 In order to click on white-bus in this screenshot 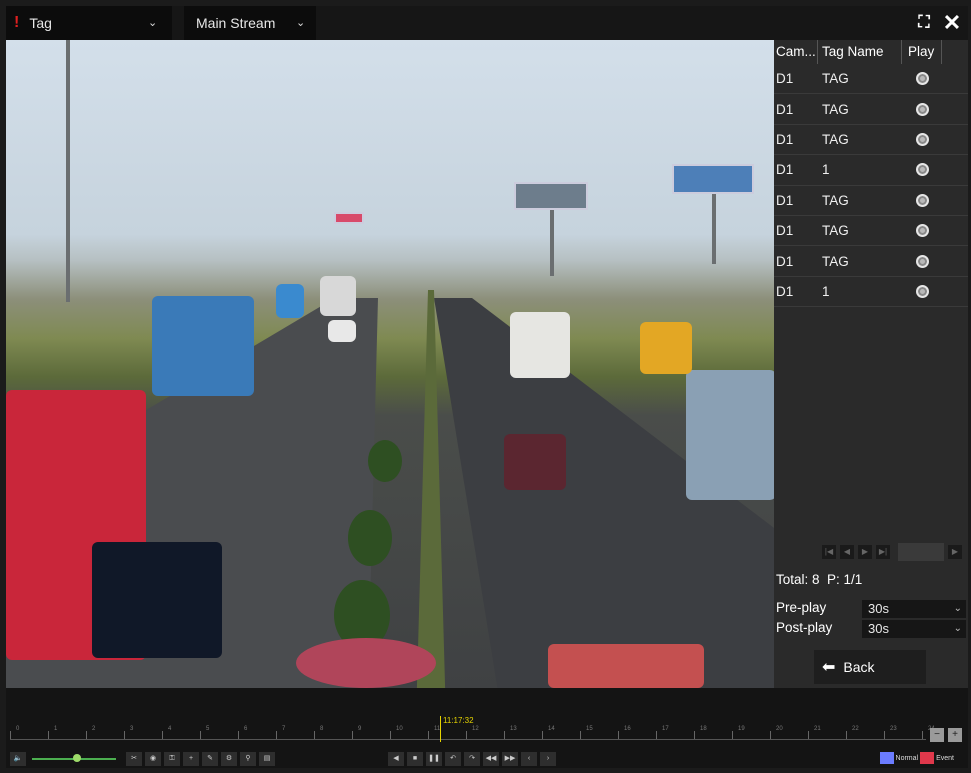, I will do `click(540, 345)`.